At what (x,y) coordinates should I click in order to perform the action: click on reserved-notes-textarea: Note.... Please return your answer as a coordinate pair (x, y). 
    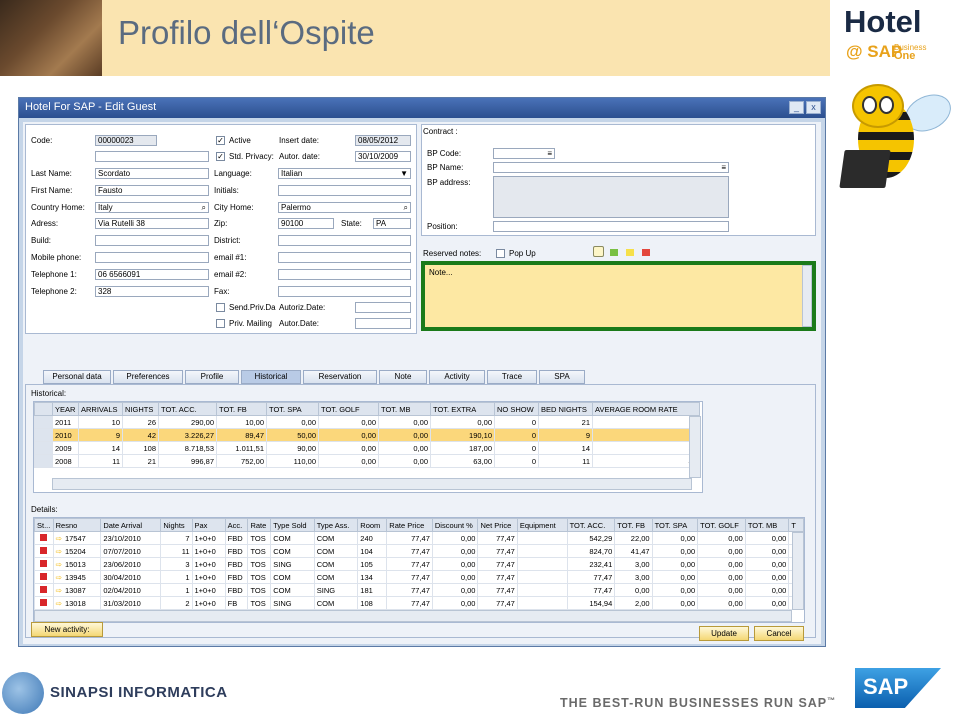
    Looking at the image, I should click on (618, 296).